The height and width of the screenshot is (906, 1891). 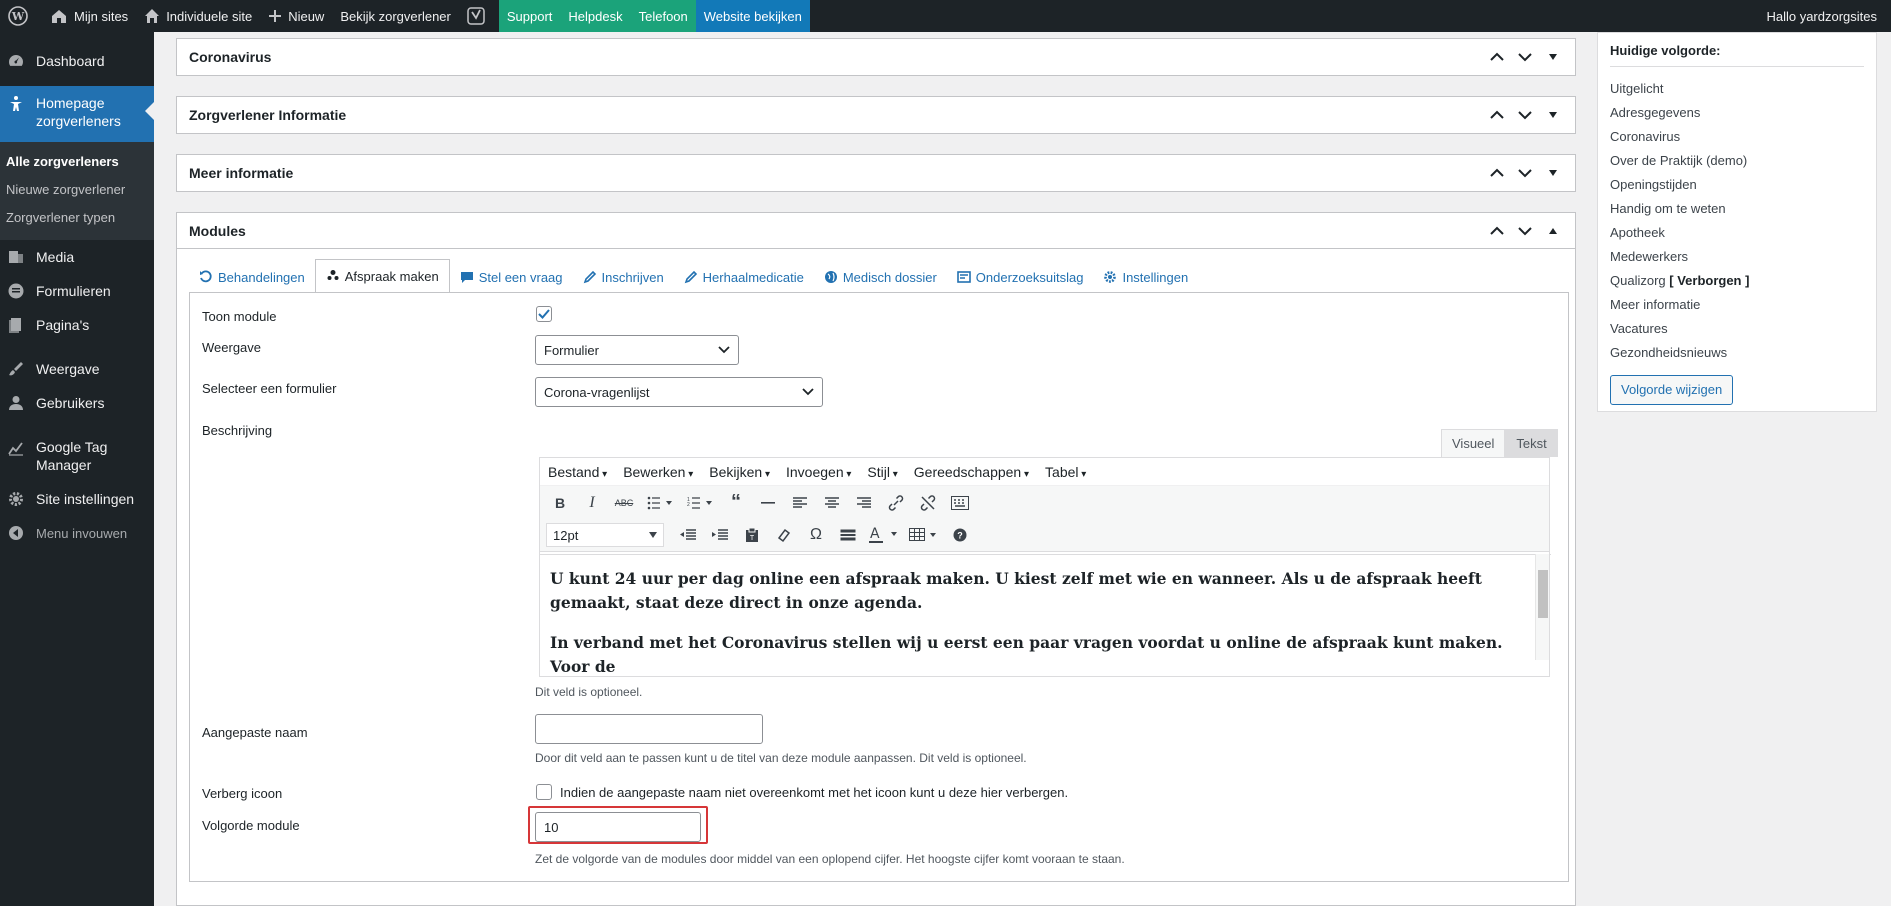 What do you see at coordinates (660, 503) in the screenshot?
I see `bullet-list-icon` at bounding box center [660, 503].